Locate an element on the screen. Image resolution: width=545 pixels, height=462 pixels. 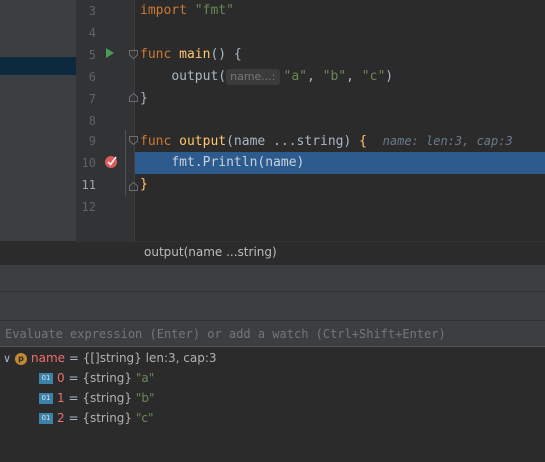
variable-row-child: 01 1 = {string} "b" is located at coordinates (97, 398).